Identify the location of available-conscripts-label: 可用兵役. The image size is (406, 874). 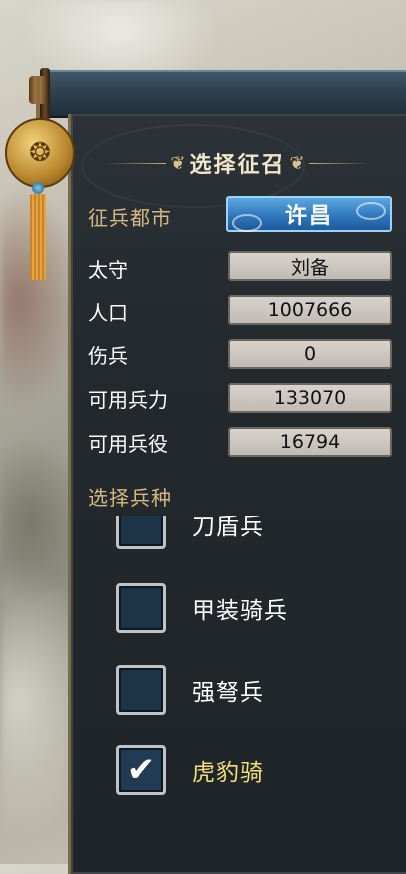
(128, 444).